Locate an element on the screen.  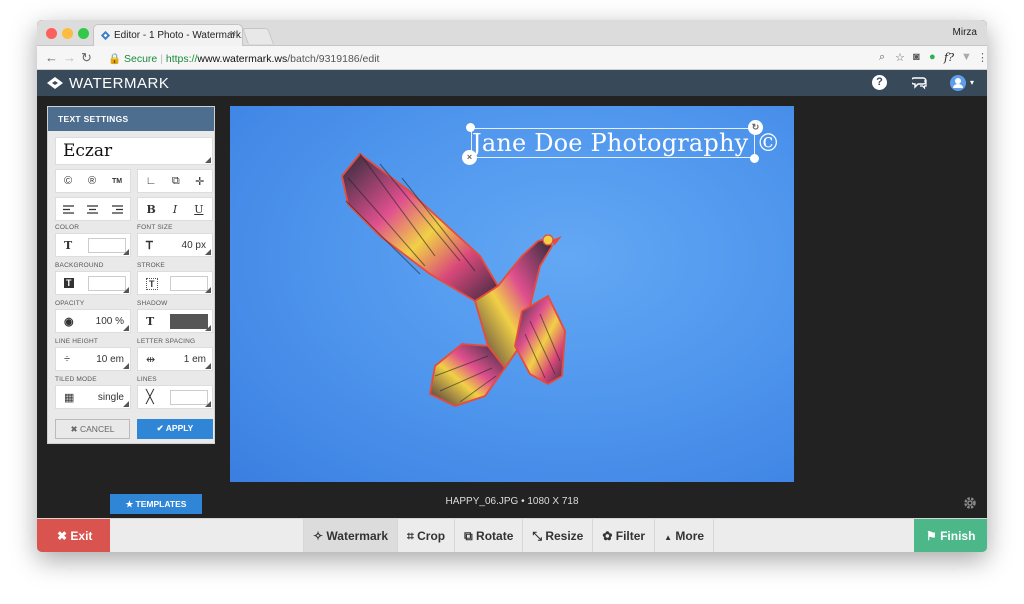
settings-gear-icon is located at coordinates (970, 503).